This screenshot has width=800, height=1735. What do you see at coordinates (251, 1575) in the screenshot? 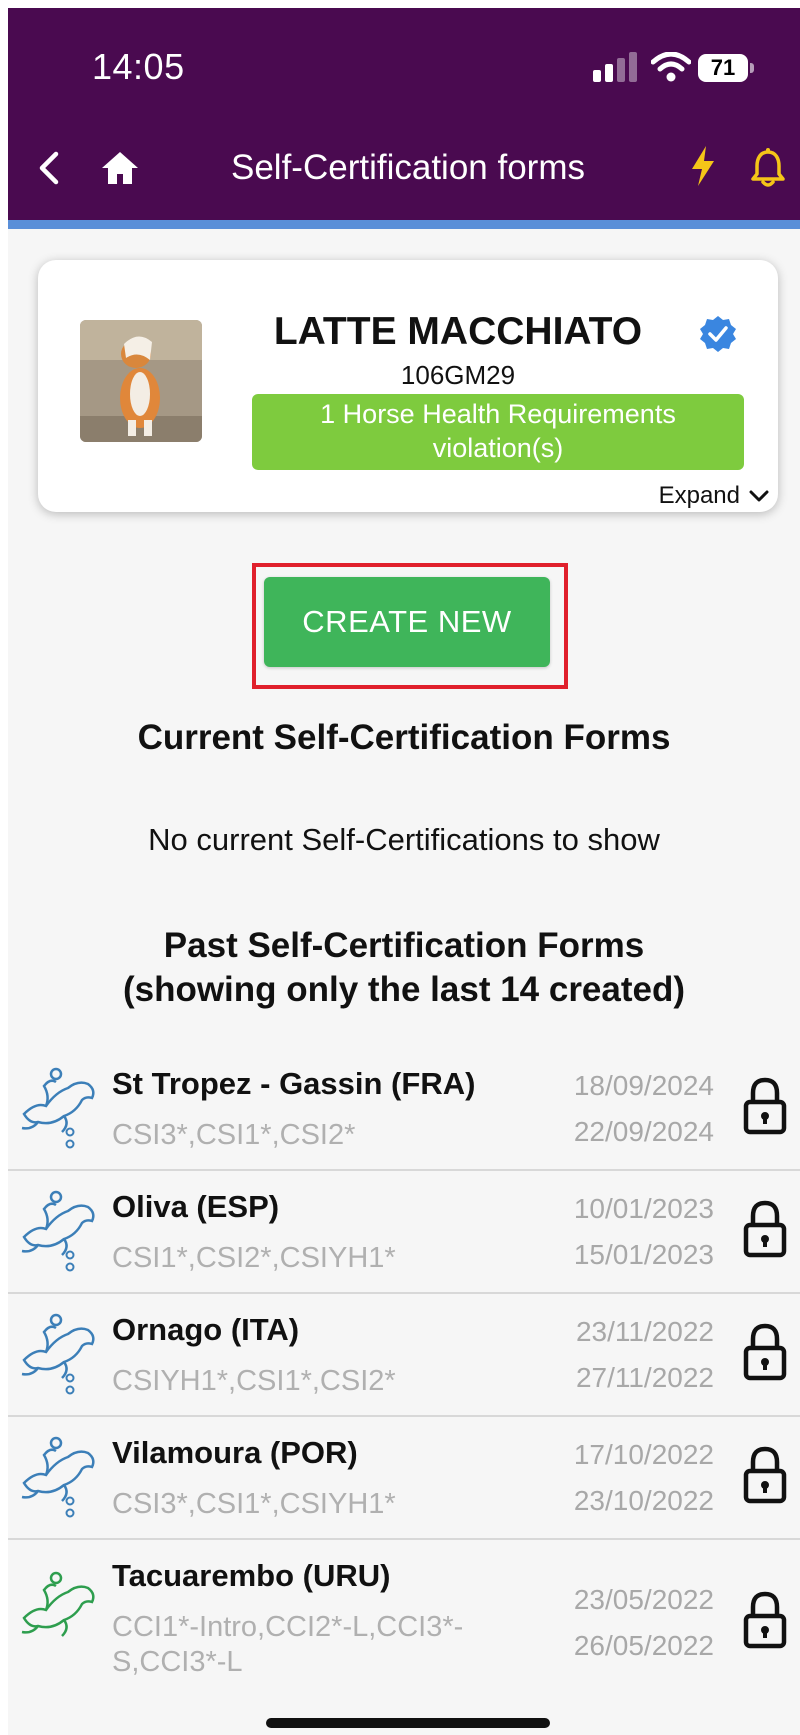
I see `event-name: Tacuarembo (URU)` at bounding box center [251, 1575].